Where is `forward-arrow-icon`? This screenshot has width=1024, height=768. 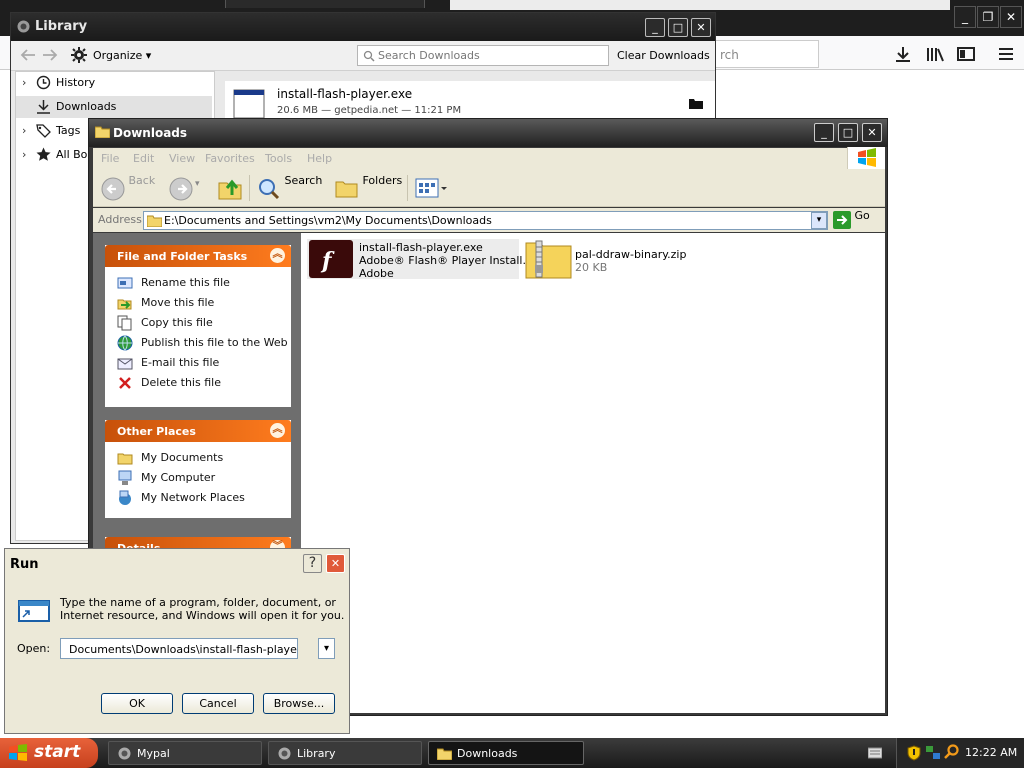 forward-arrow-icon is located at coordinates (50, 55).